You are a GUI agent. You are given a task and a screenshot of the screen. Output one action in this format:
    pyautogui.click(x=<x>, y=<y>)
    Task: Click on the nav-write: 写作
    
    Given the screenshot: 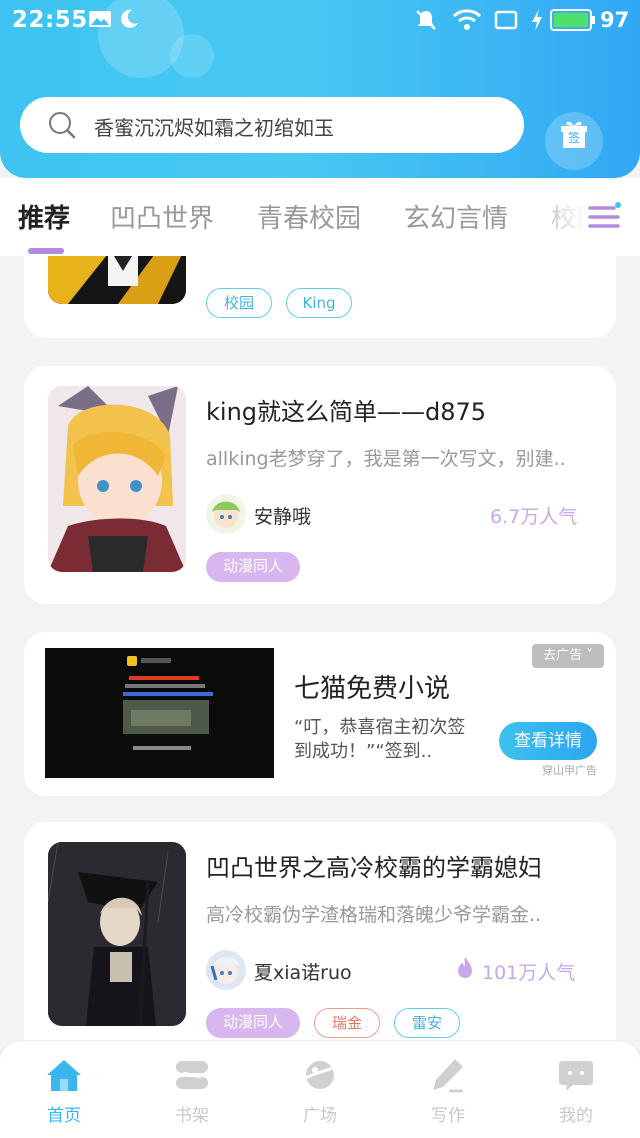 What is the action you would take?
    pyautogui.click(x=448, y=1089)
    